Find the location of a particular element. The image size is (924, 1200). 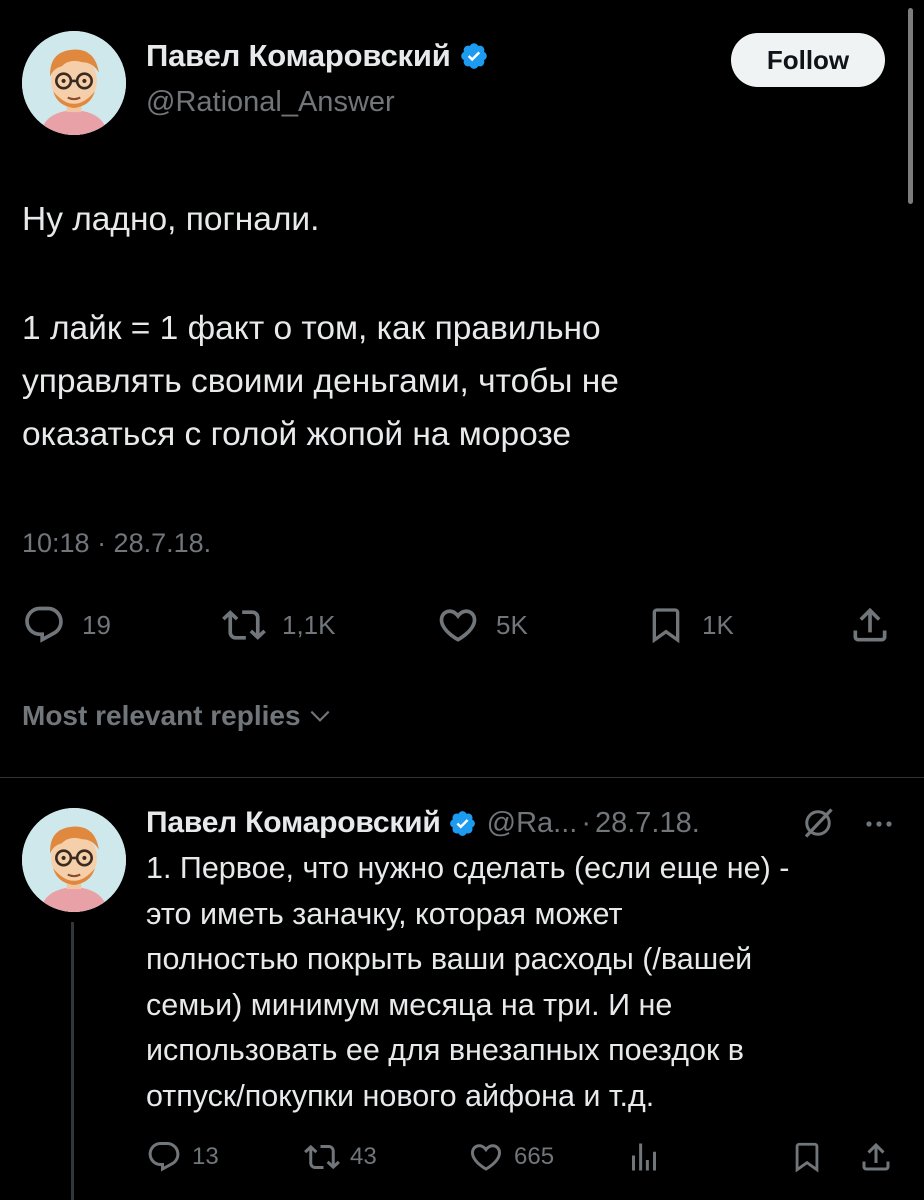

analytics-icon is located at coordinates (644, 1157).